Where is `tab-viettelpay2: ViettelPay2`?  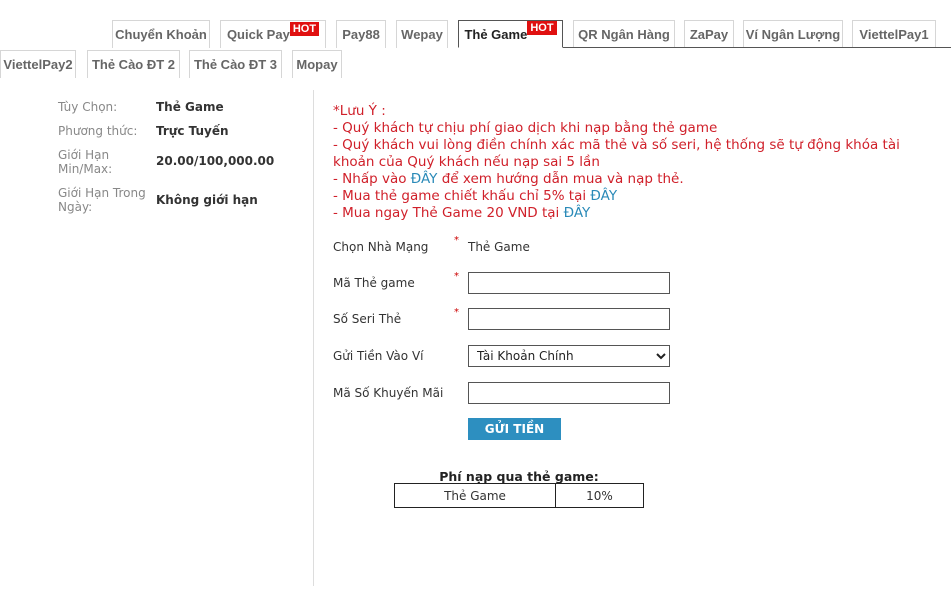
tab-viettelpay2: ViettelPay2 is located at coordinates (38, 64).